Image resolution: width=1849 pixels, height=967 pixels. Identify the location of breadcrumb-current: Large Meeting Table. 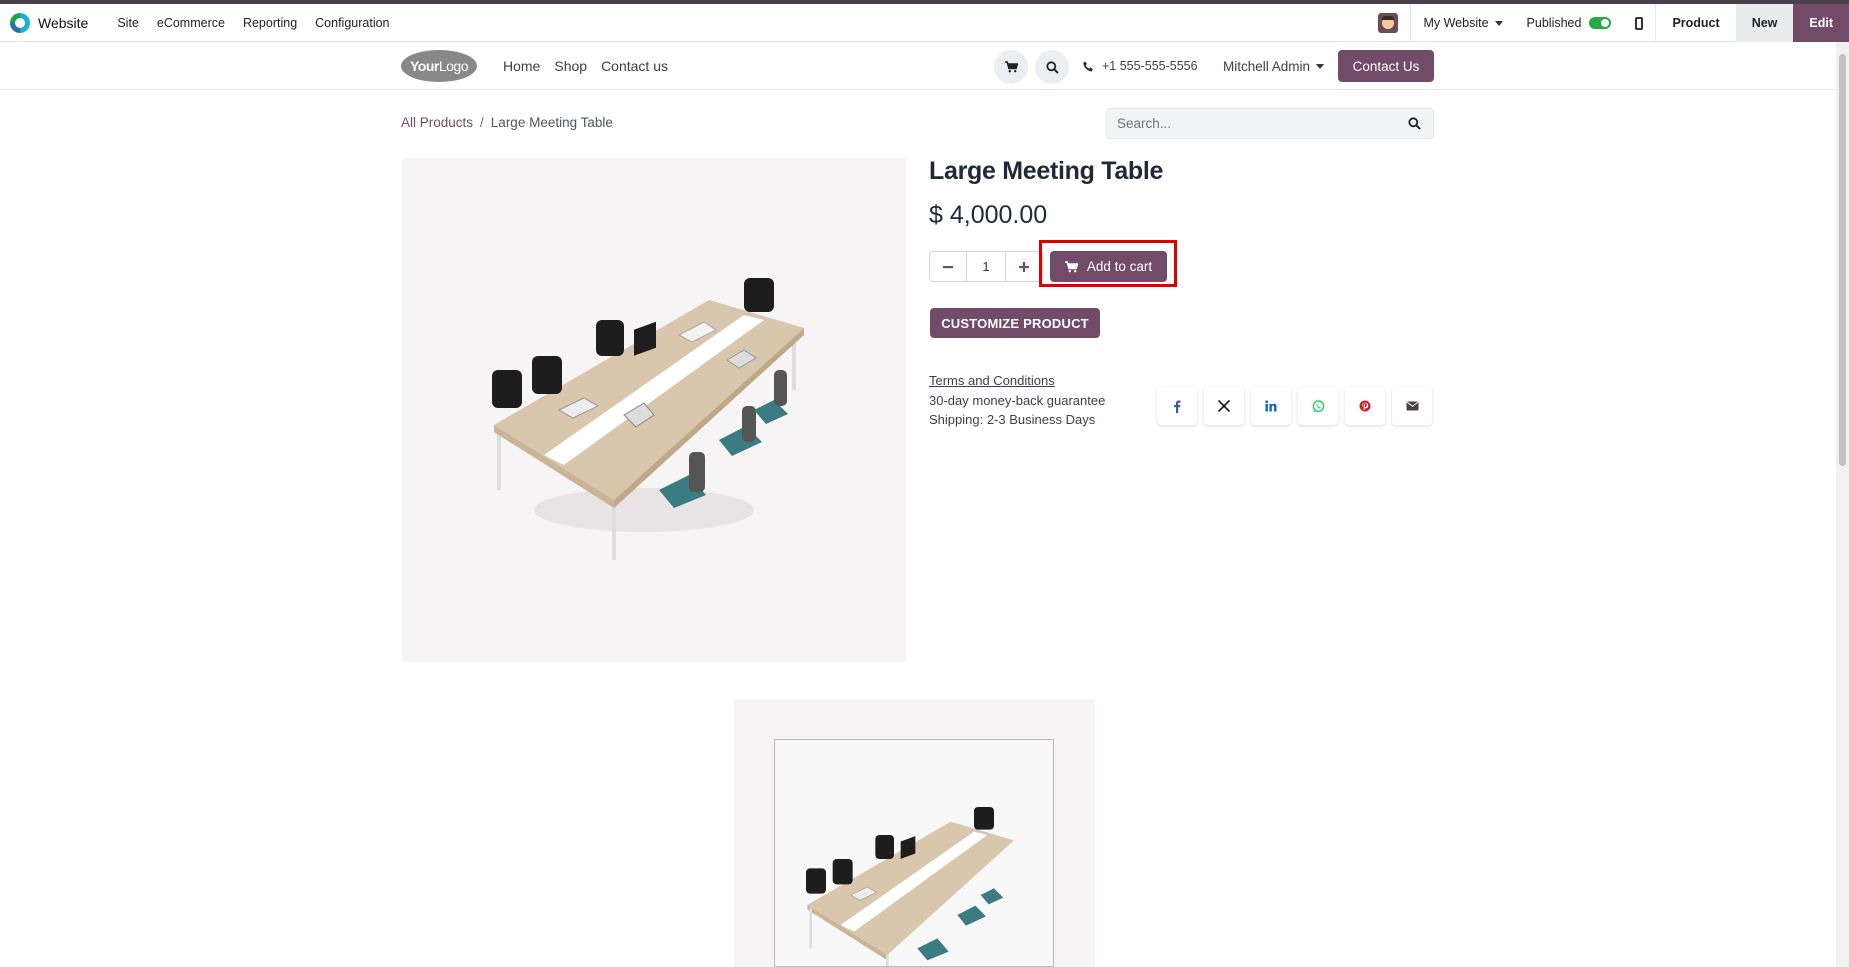
(551, 122).